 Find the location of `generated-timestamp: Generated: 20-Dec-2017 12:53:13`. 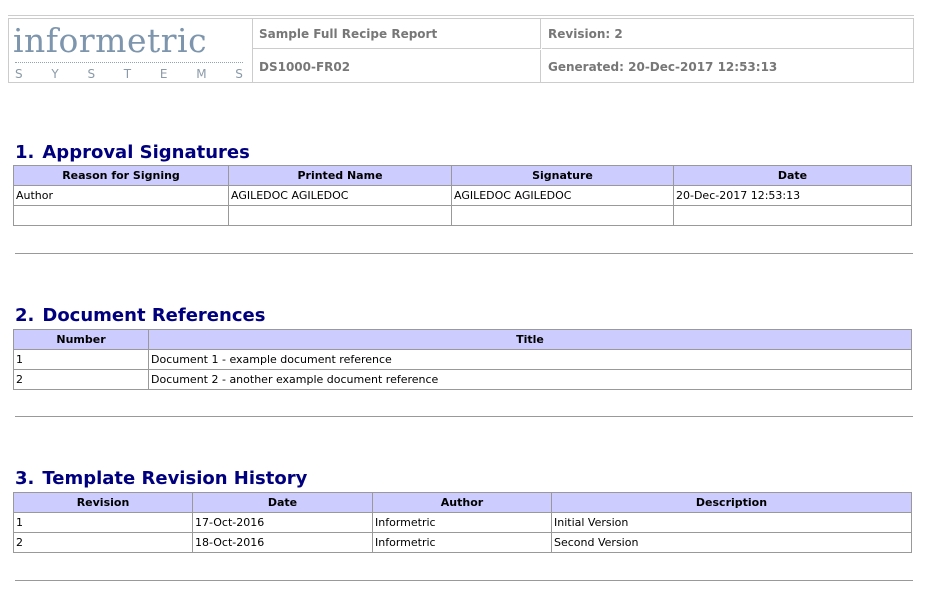

generated-timestamp: Generated: 20-Dec-2017 12:53:13 is located at coordinates (663, 66).